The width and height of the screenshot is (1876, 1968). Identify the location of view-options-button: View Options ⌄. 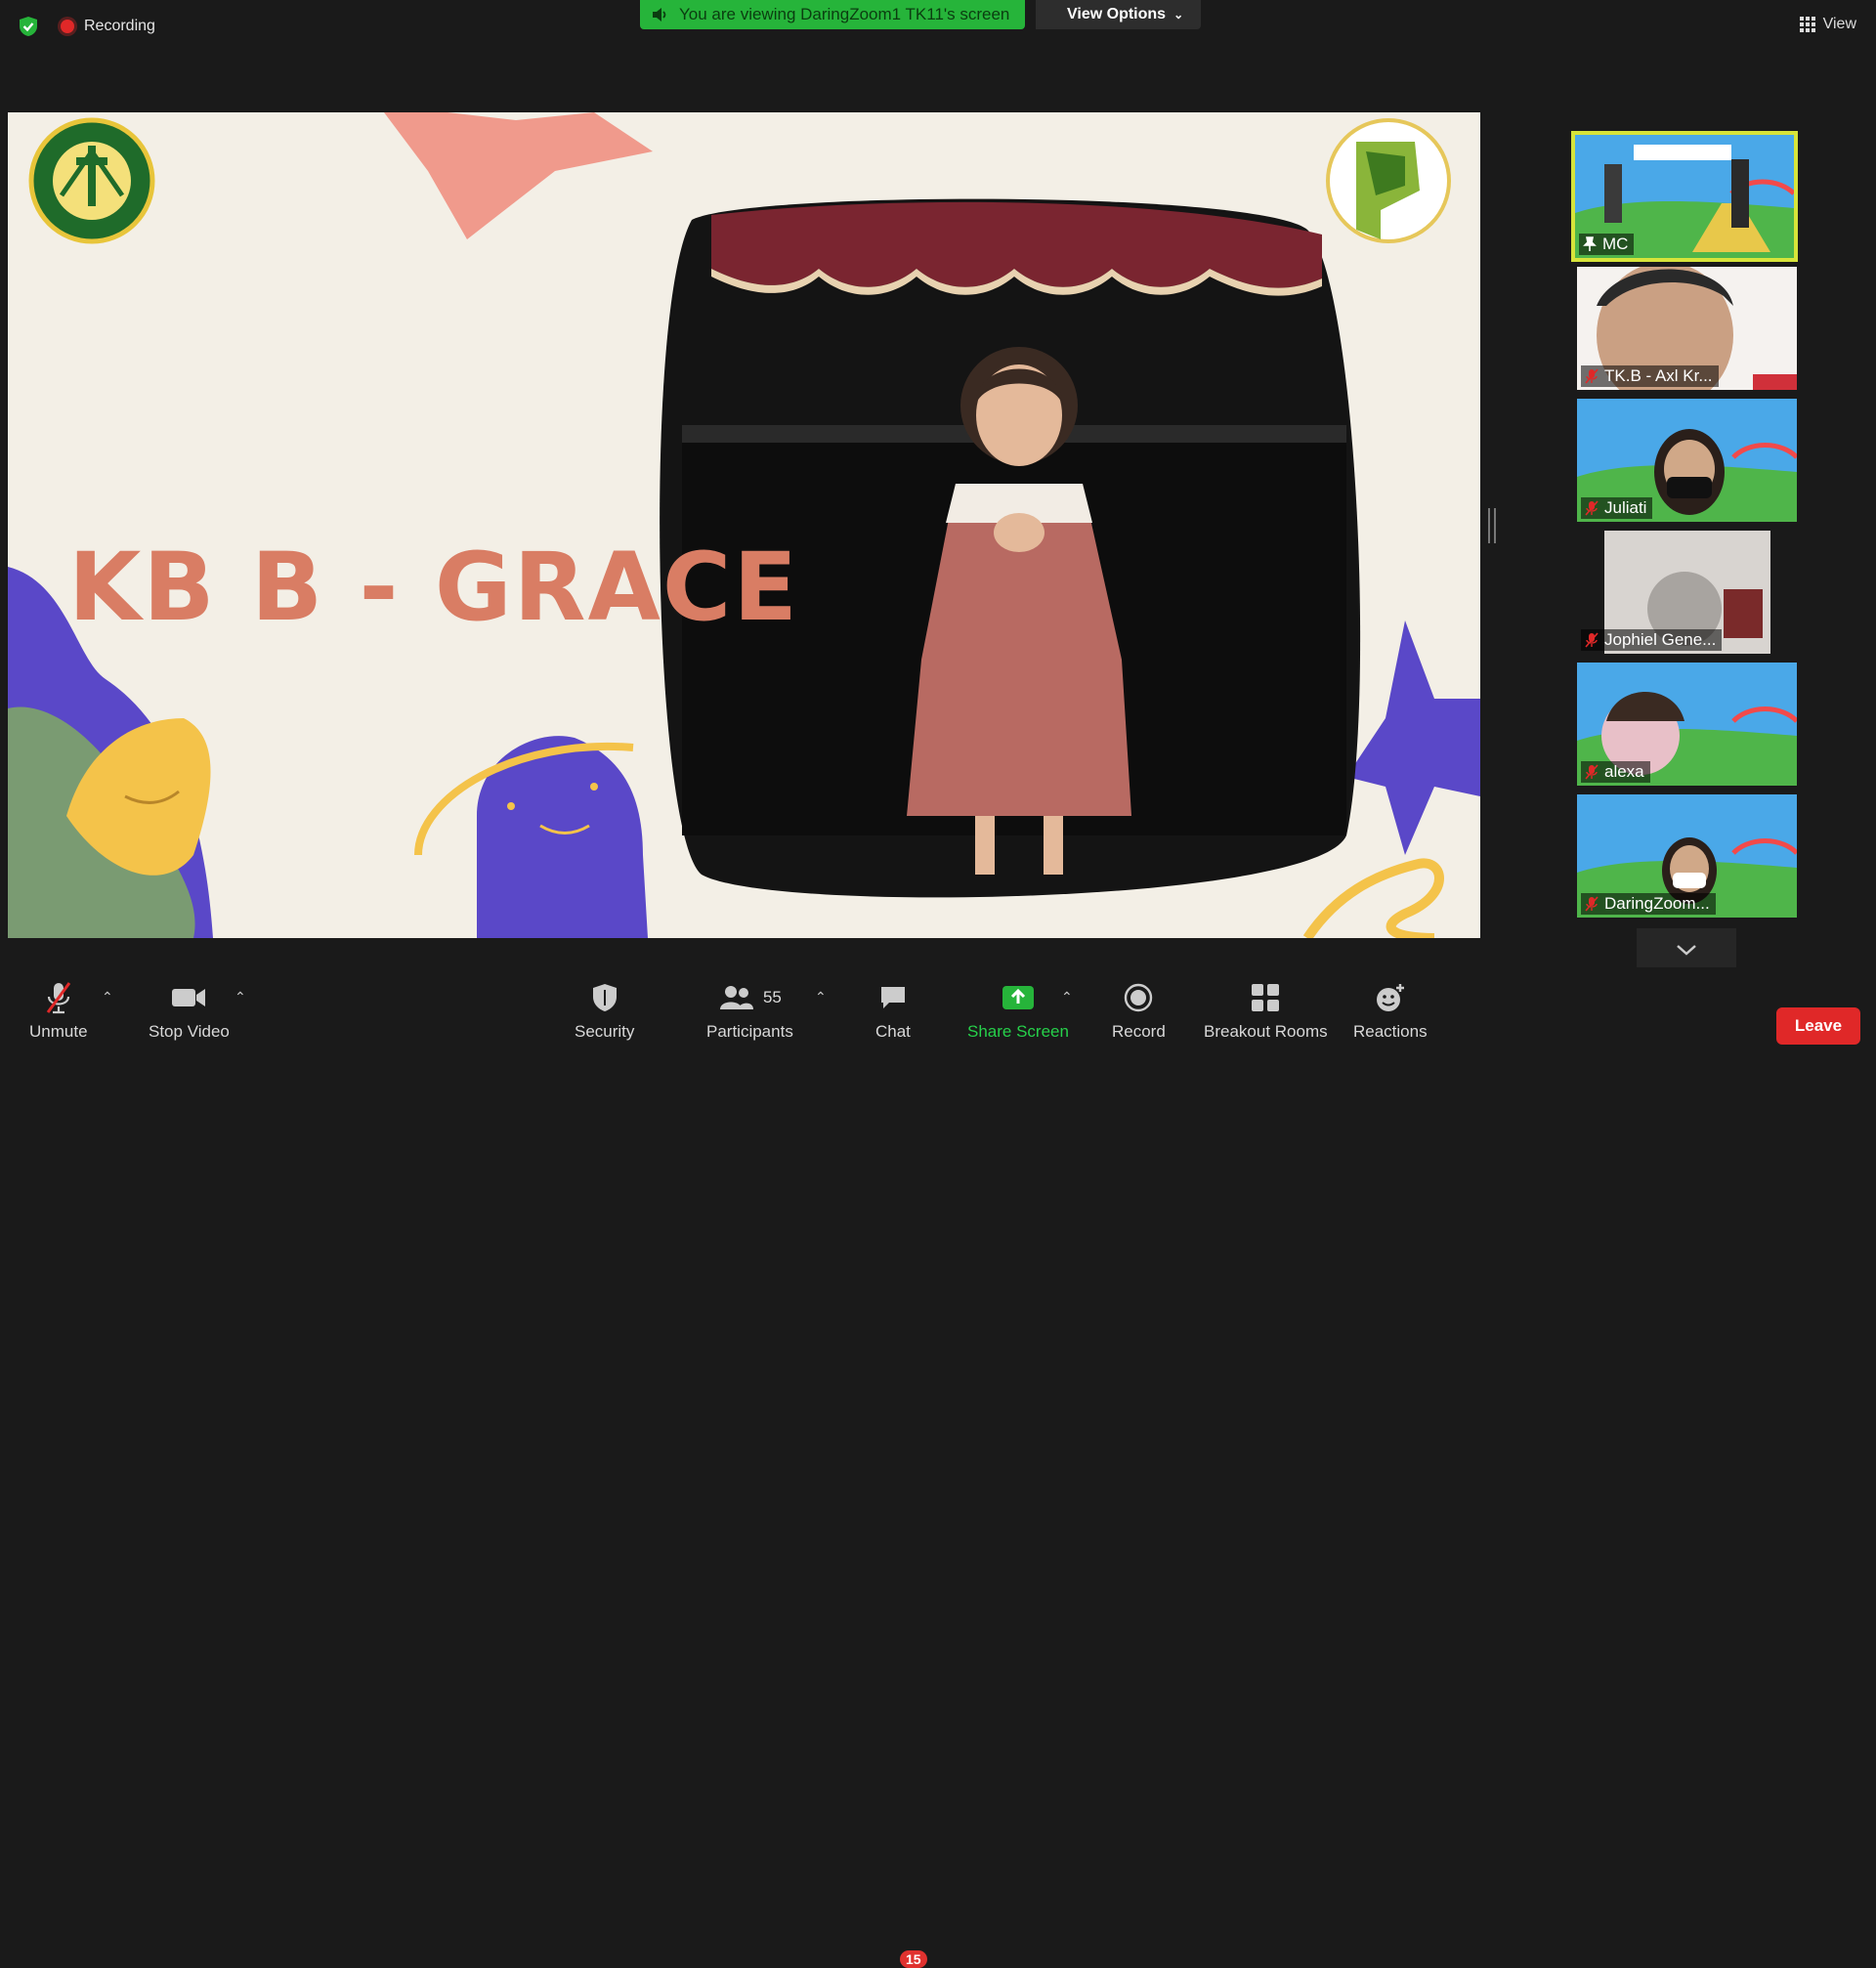
(1119, 14).